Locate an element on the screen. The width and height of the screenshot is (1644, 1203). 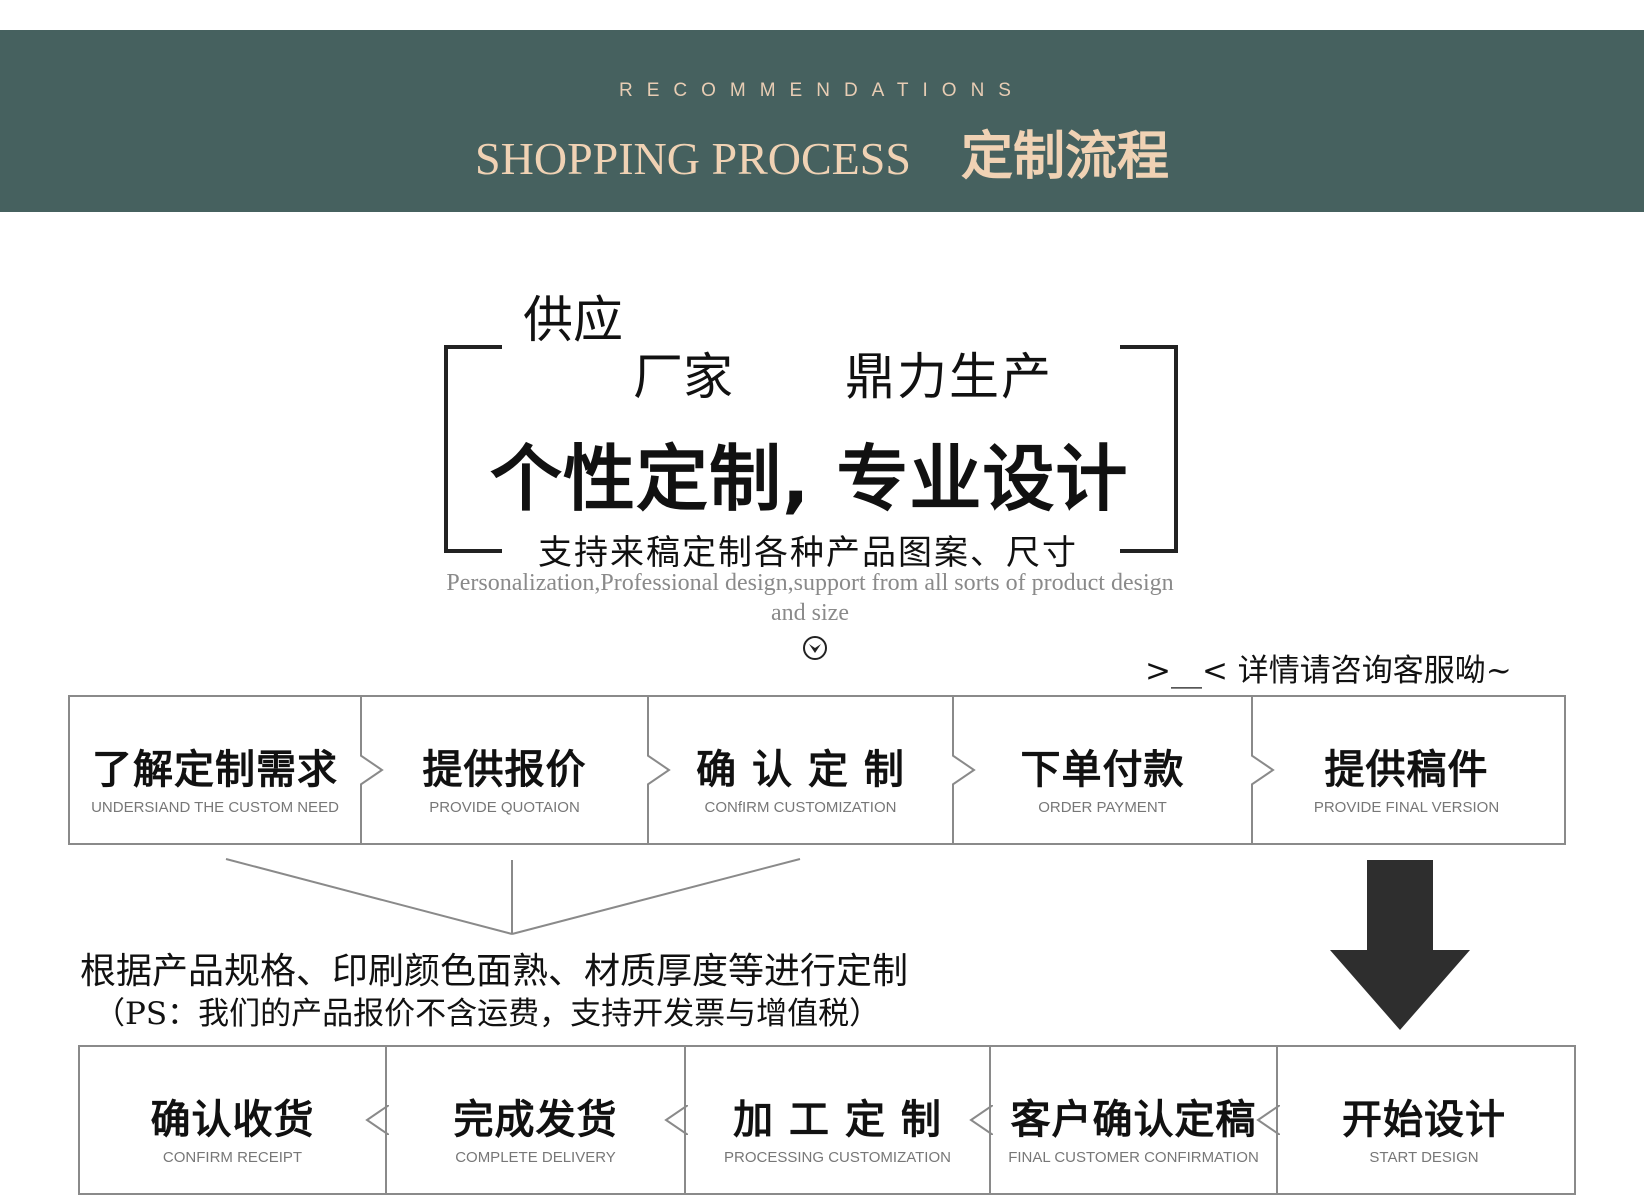
support-text-cn: 支持来稿定制各种产品图案、尺寸 is located at coordinates (808, 553).